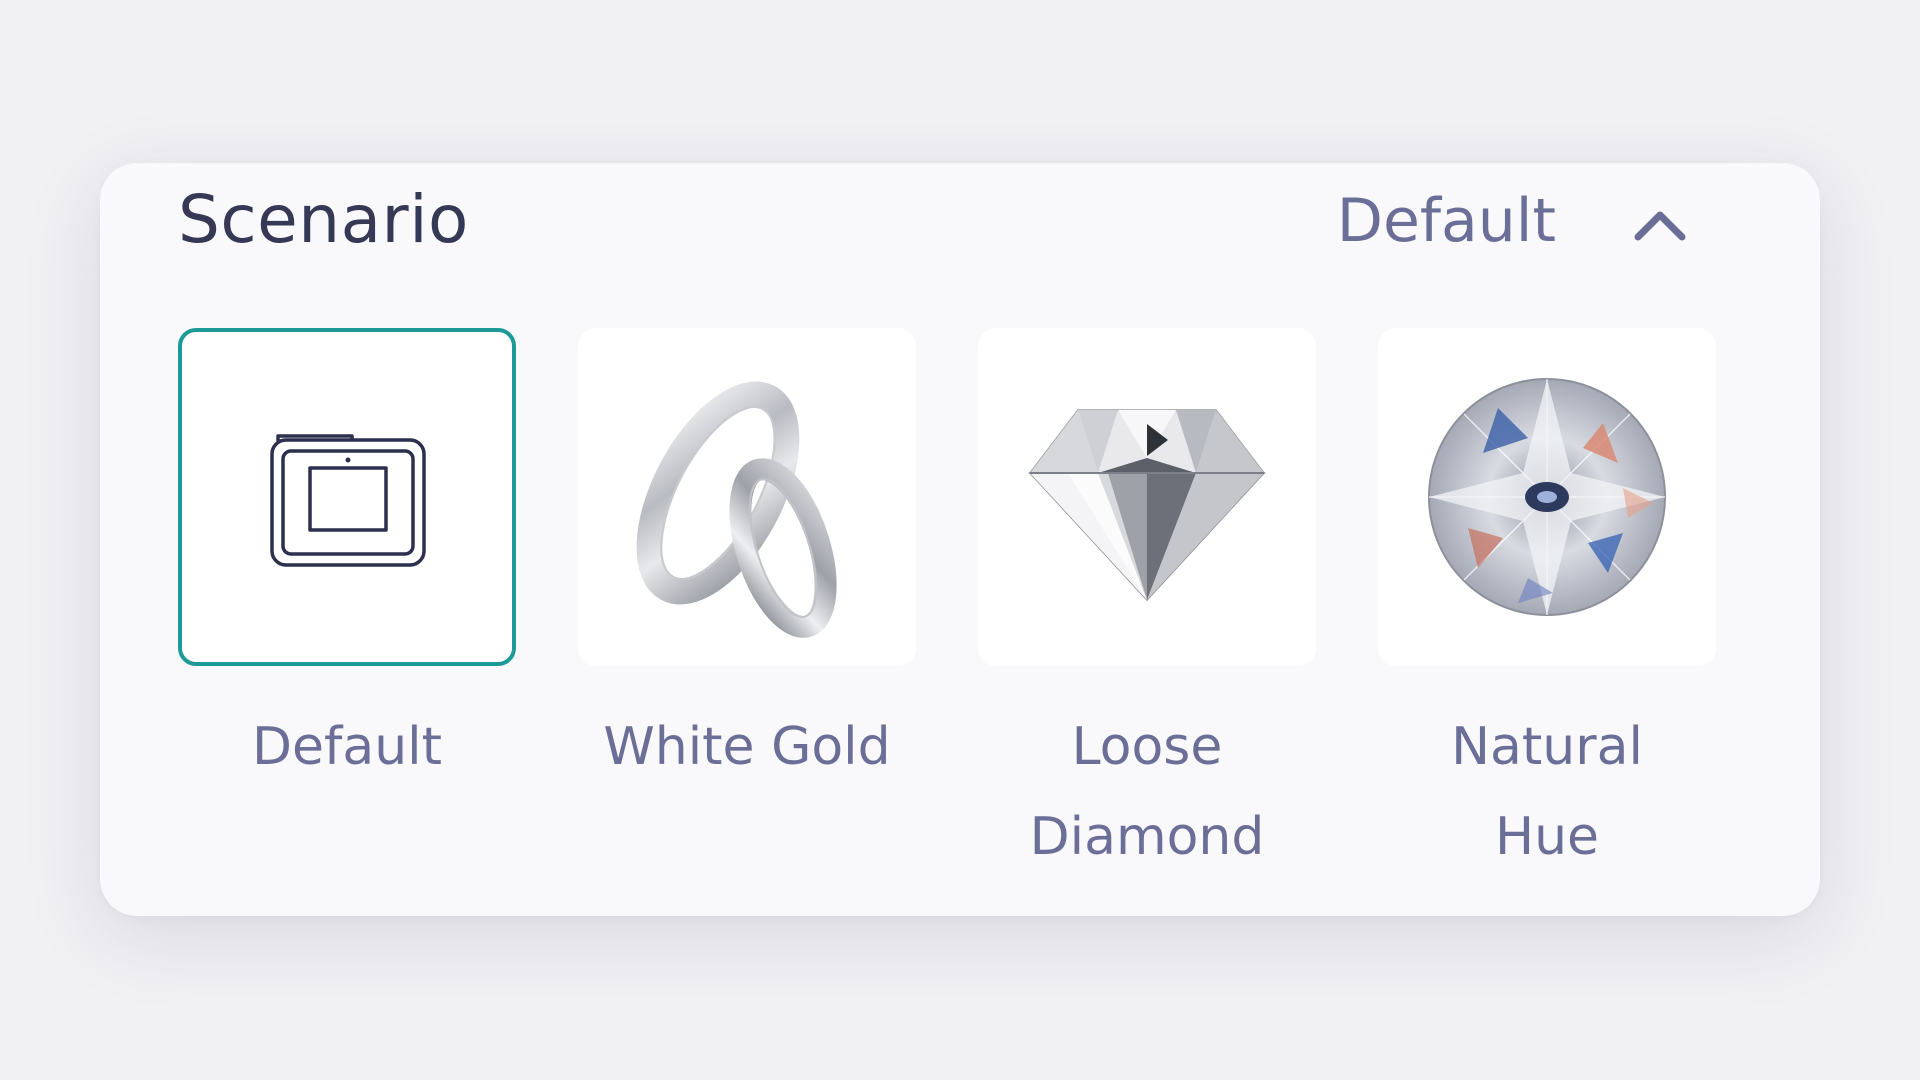  I want to click on diamond-top-image, so click(1547, 497).